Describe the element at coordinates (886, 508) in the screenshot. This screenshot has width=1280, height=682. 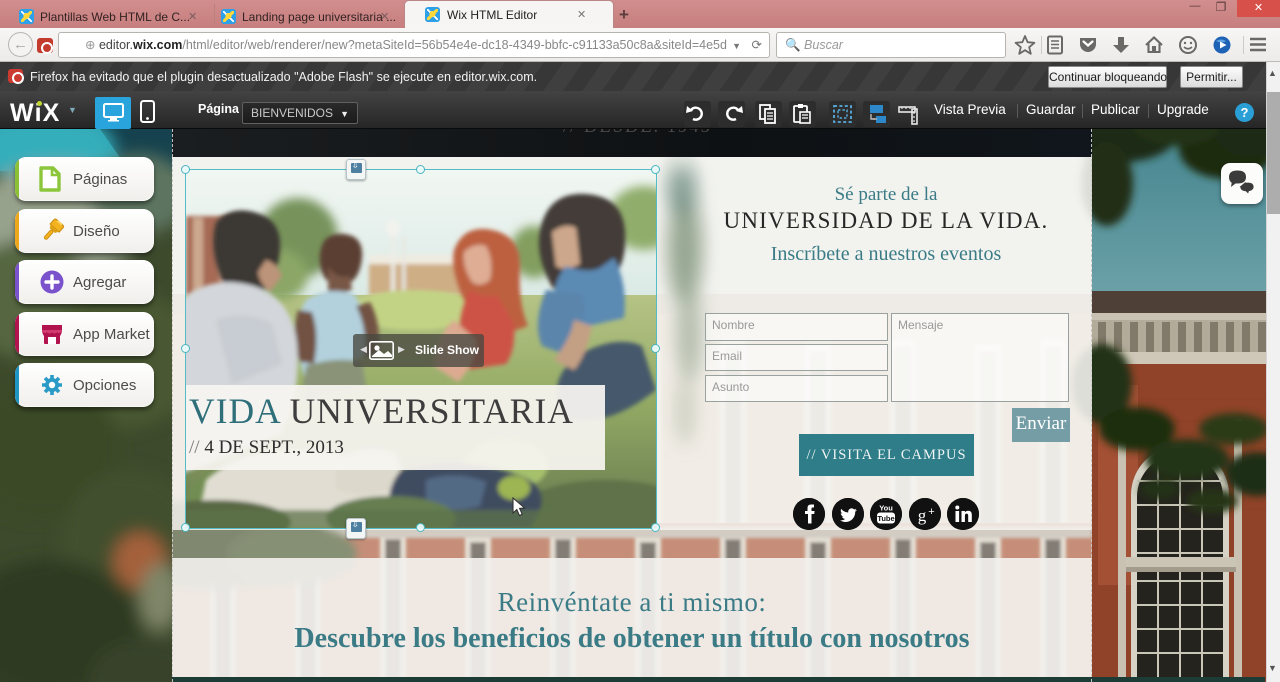
I see `svg-text: You` at that location.